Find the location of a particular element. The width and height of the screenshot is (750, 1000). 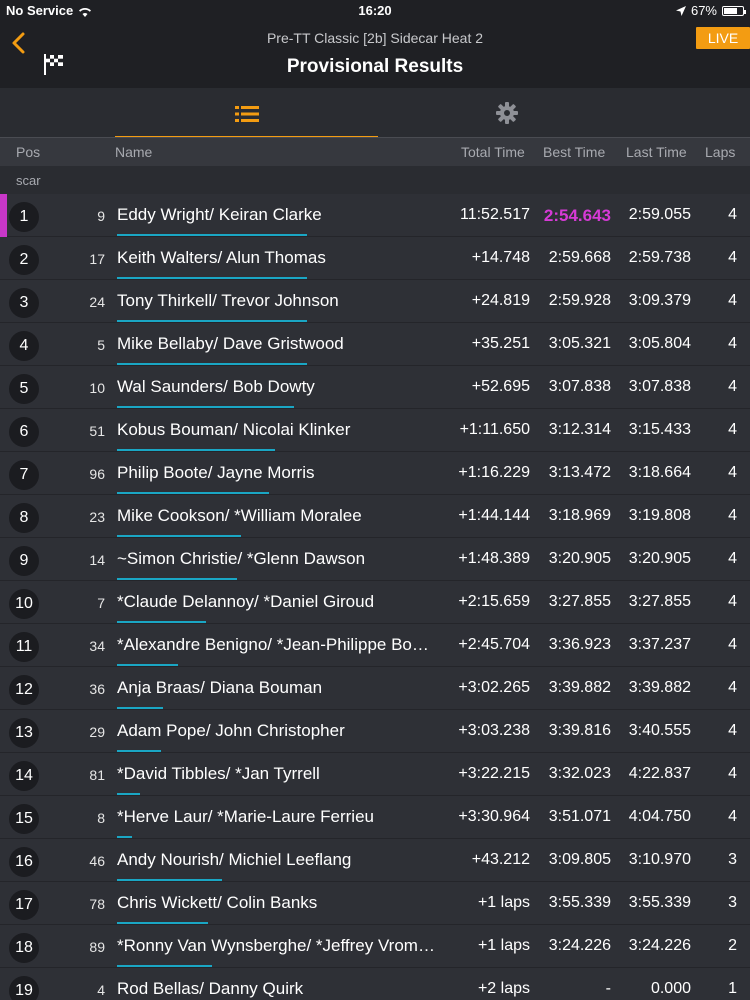

rider-names: Adam Pope/ John Christopher is located at coordinates (231, 730).